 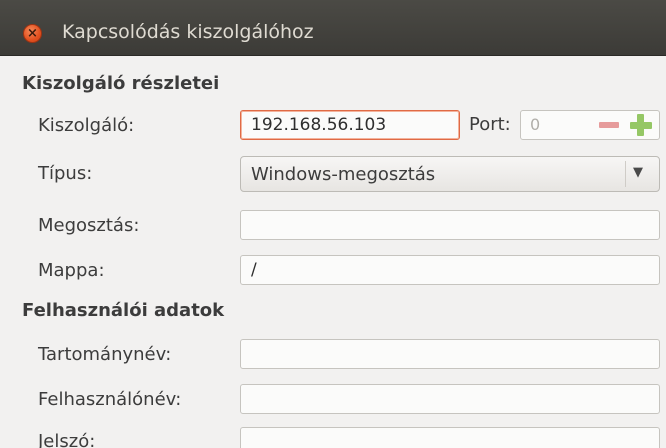 What do you see at coordinates (590, 125) in the screenshot?
I see `port-spinbox: 0` at bounding box center [590, 125].